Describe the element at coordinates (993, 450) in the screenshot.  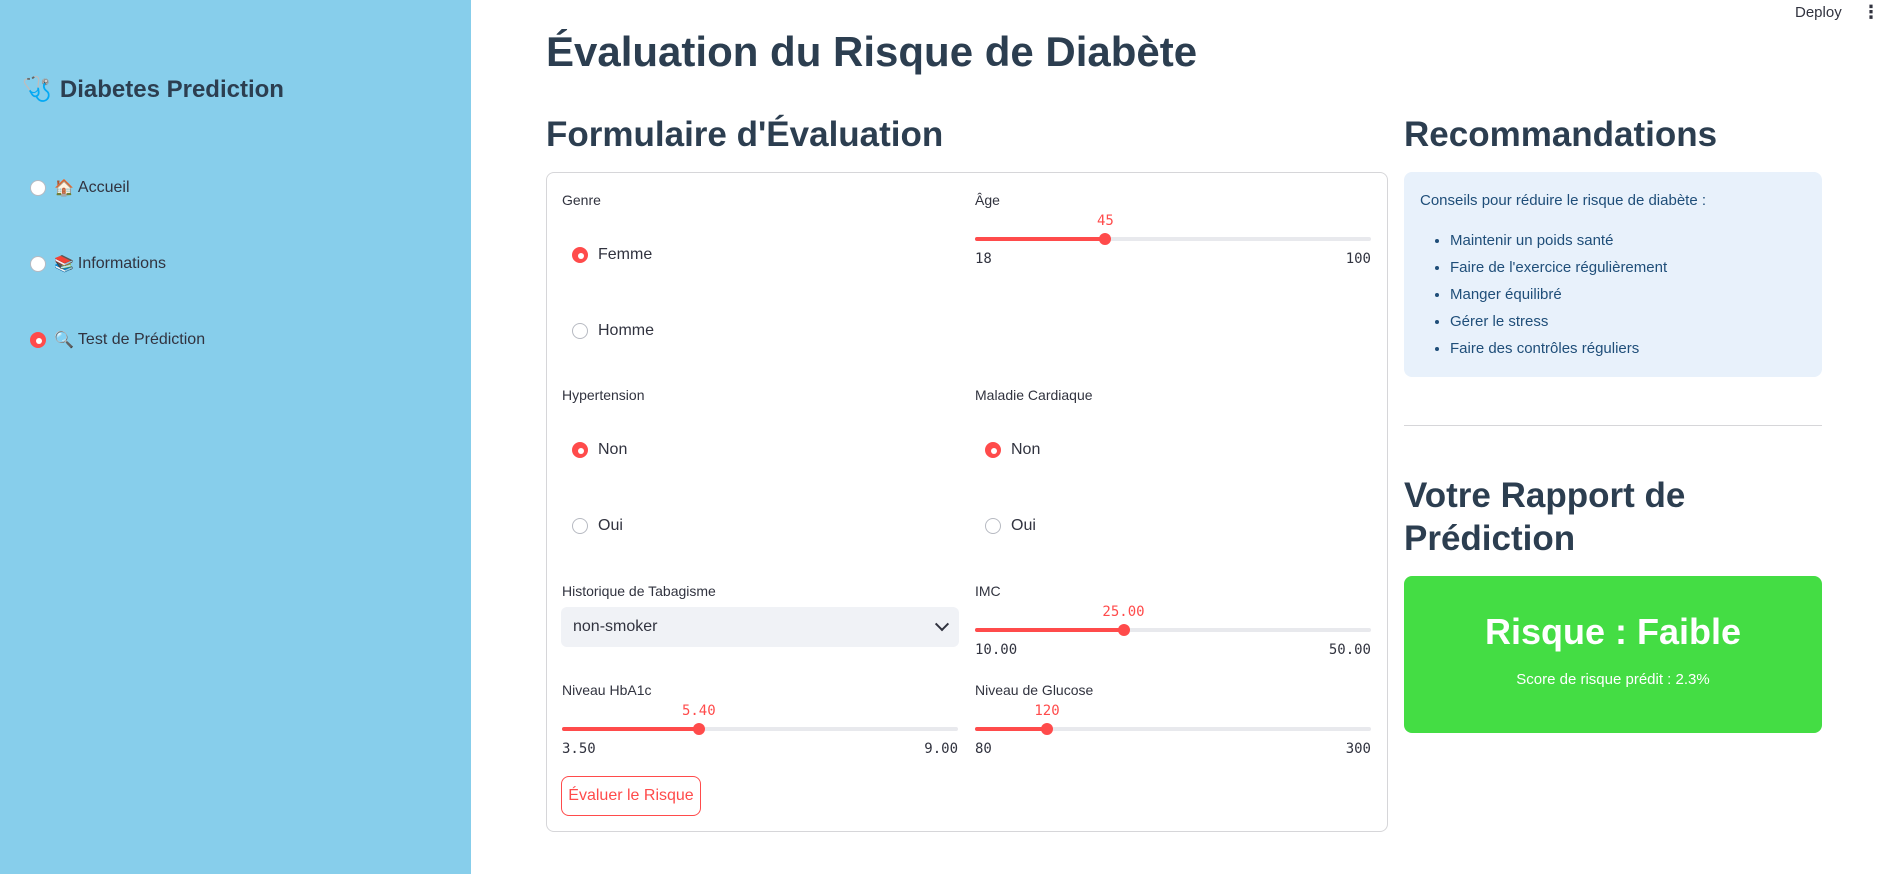
I see `radio-cardiaque-non` at that location.